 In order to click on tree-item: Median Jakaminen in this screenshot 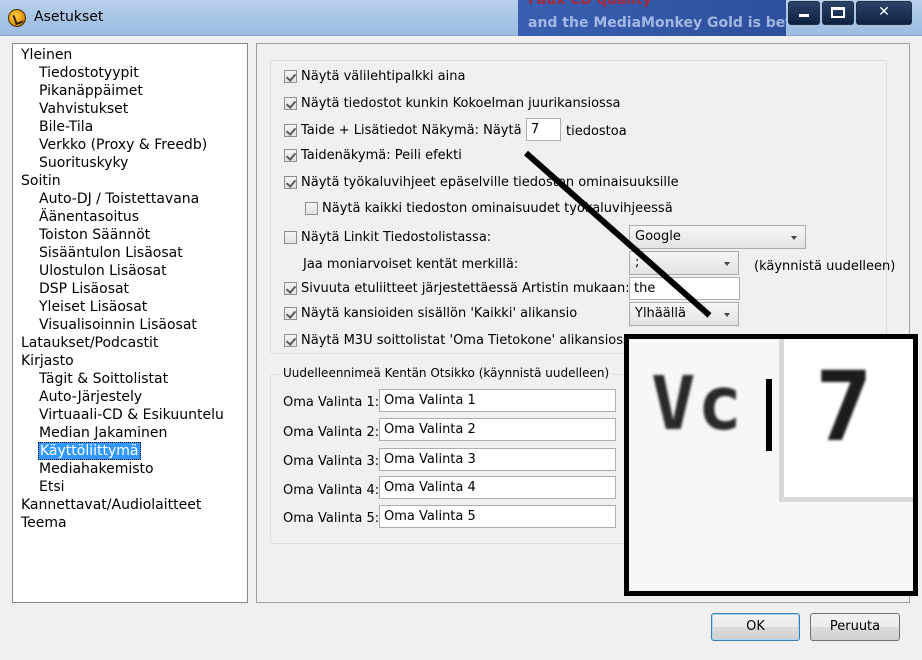, I will do `click(103, 433)`.